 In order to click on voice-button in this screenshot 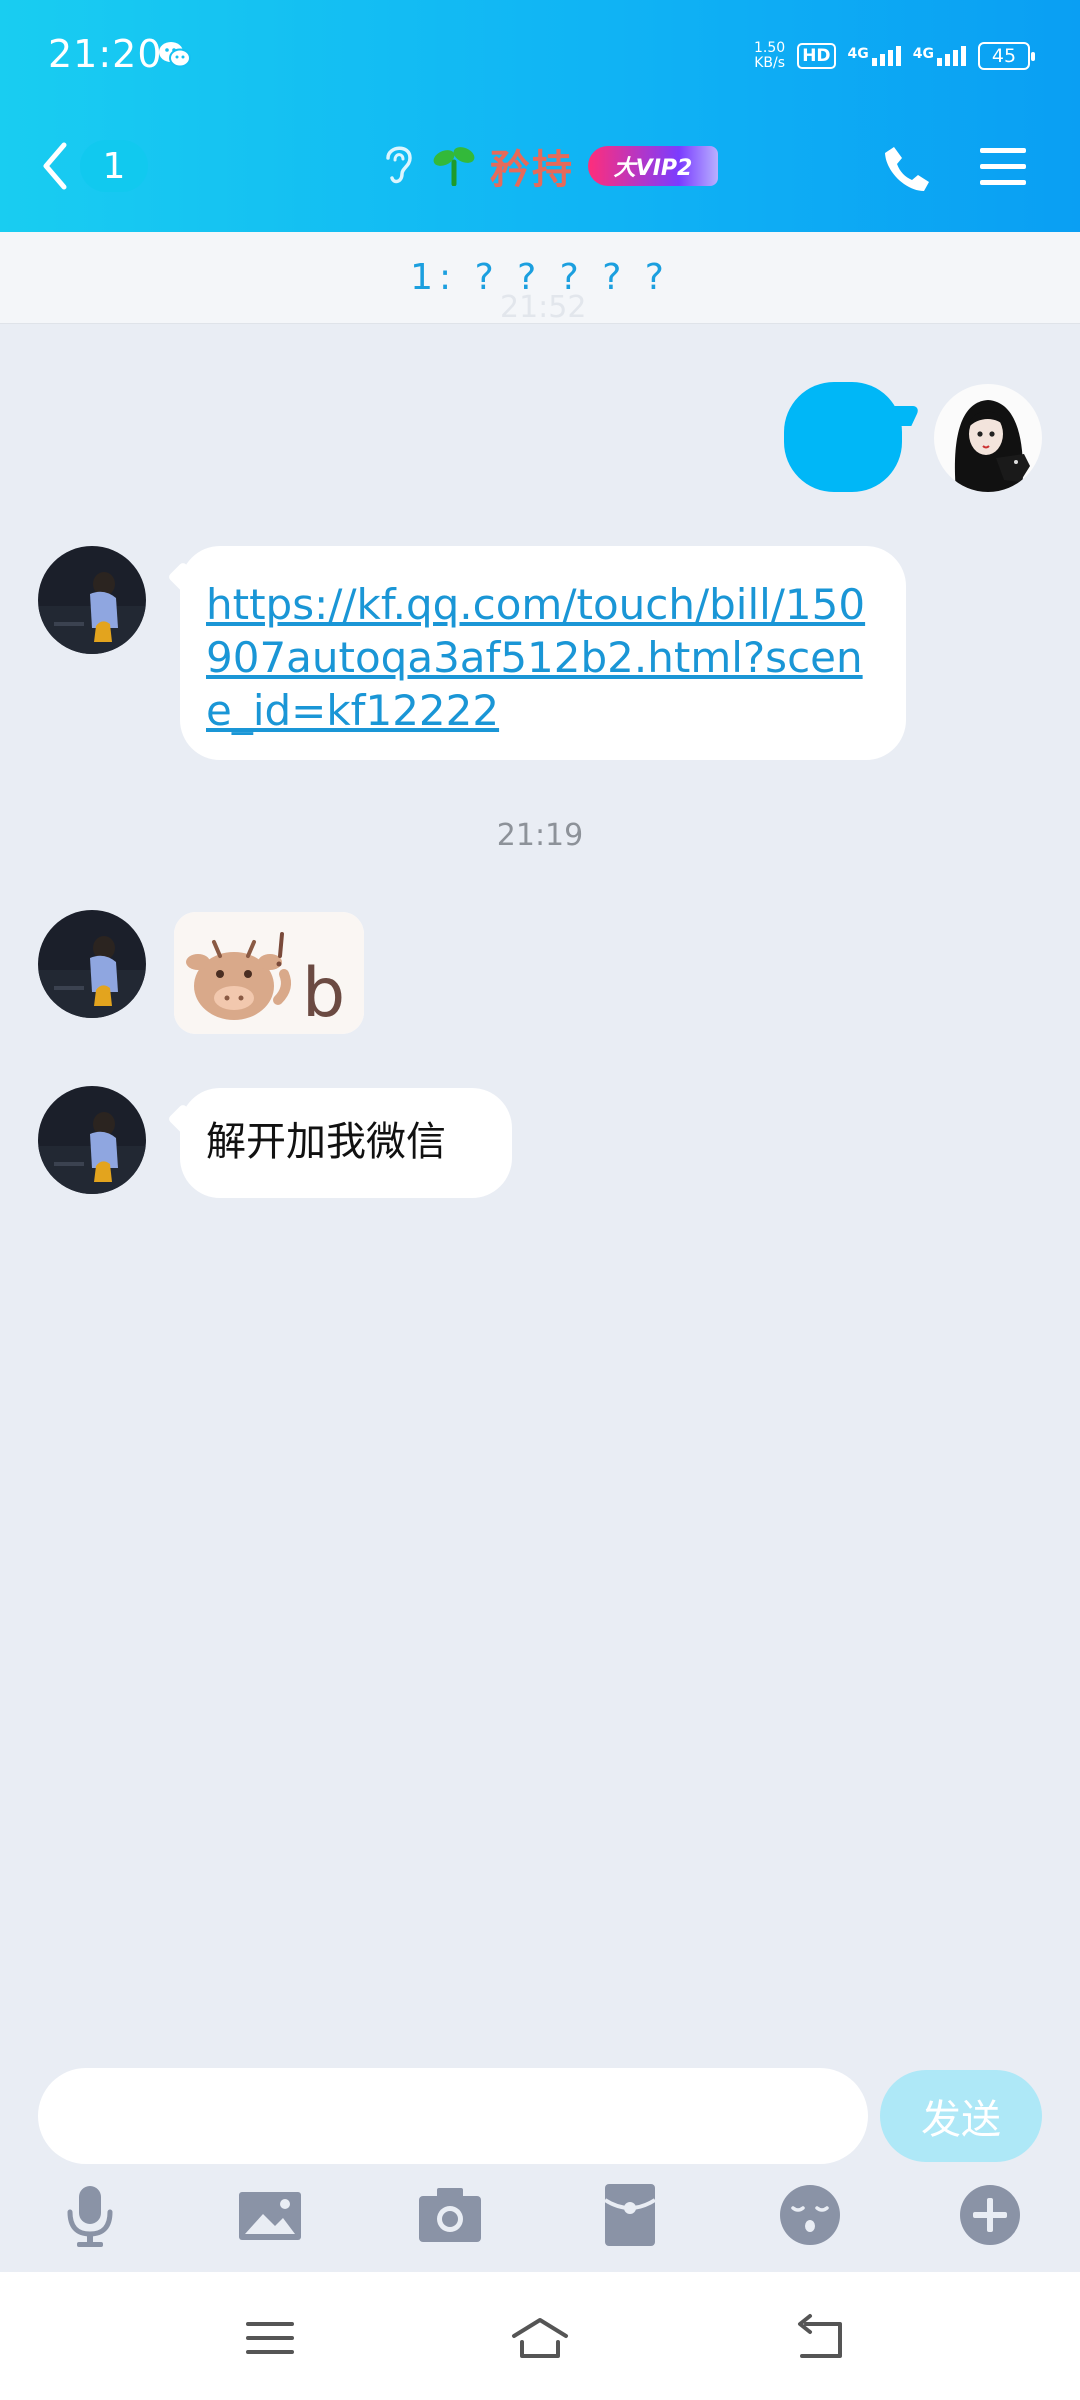, I will do `click(90, 2215)`.